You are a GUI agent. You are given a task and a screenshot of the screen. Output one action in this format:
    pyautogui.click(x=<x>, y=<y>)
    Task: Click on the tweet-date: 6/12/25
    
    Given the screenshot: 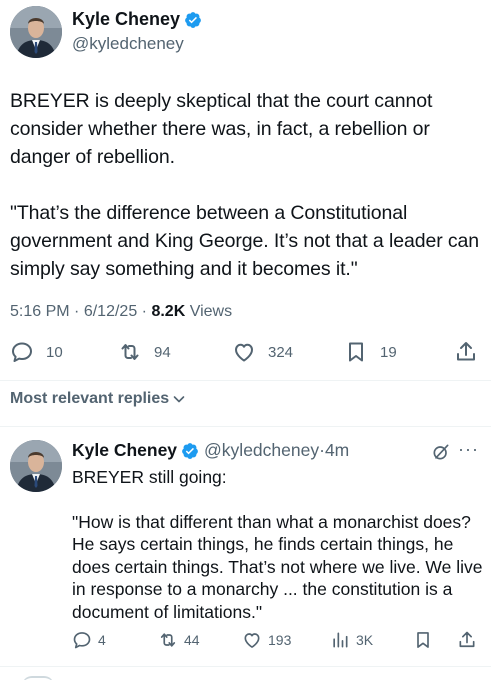 What is the action you would take?
    pyautogui.click(x=110, y=311)
    